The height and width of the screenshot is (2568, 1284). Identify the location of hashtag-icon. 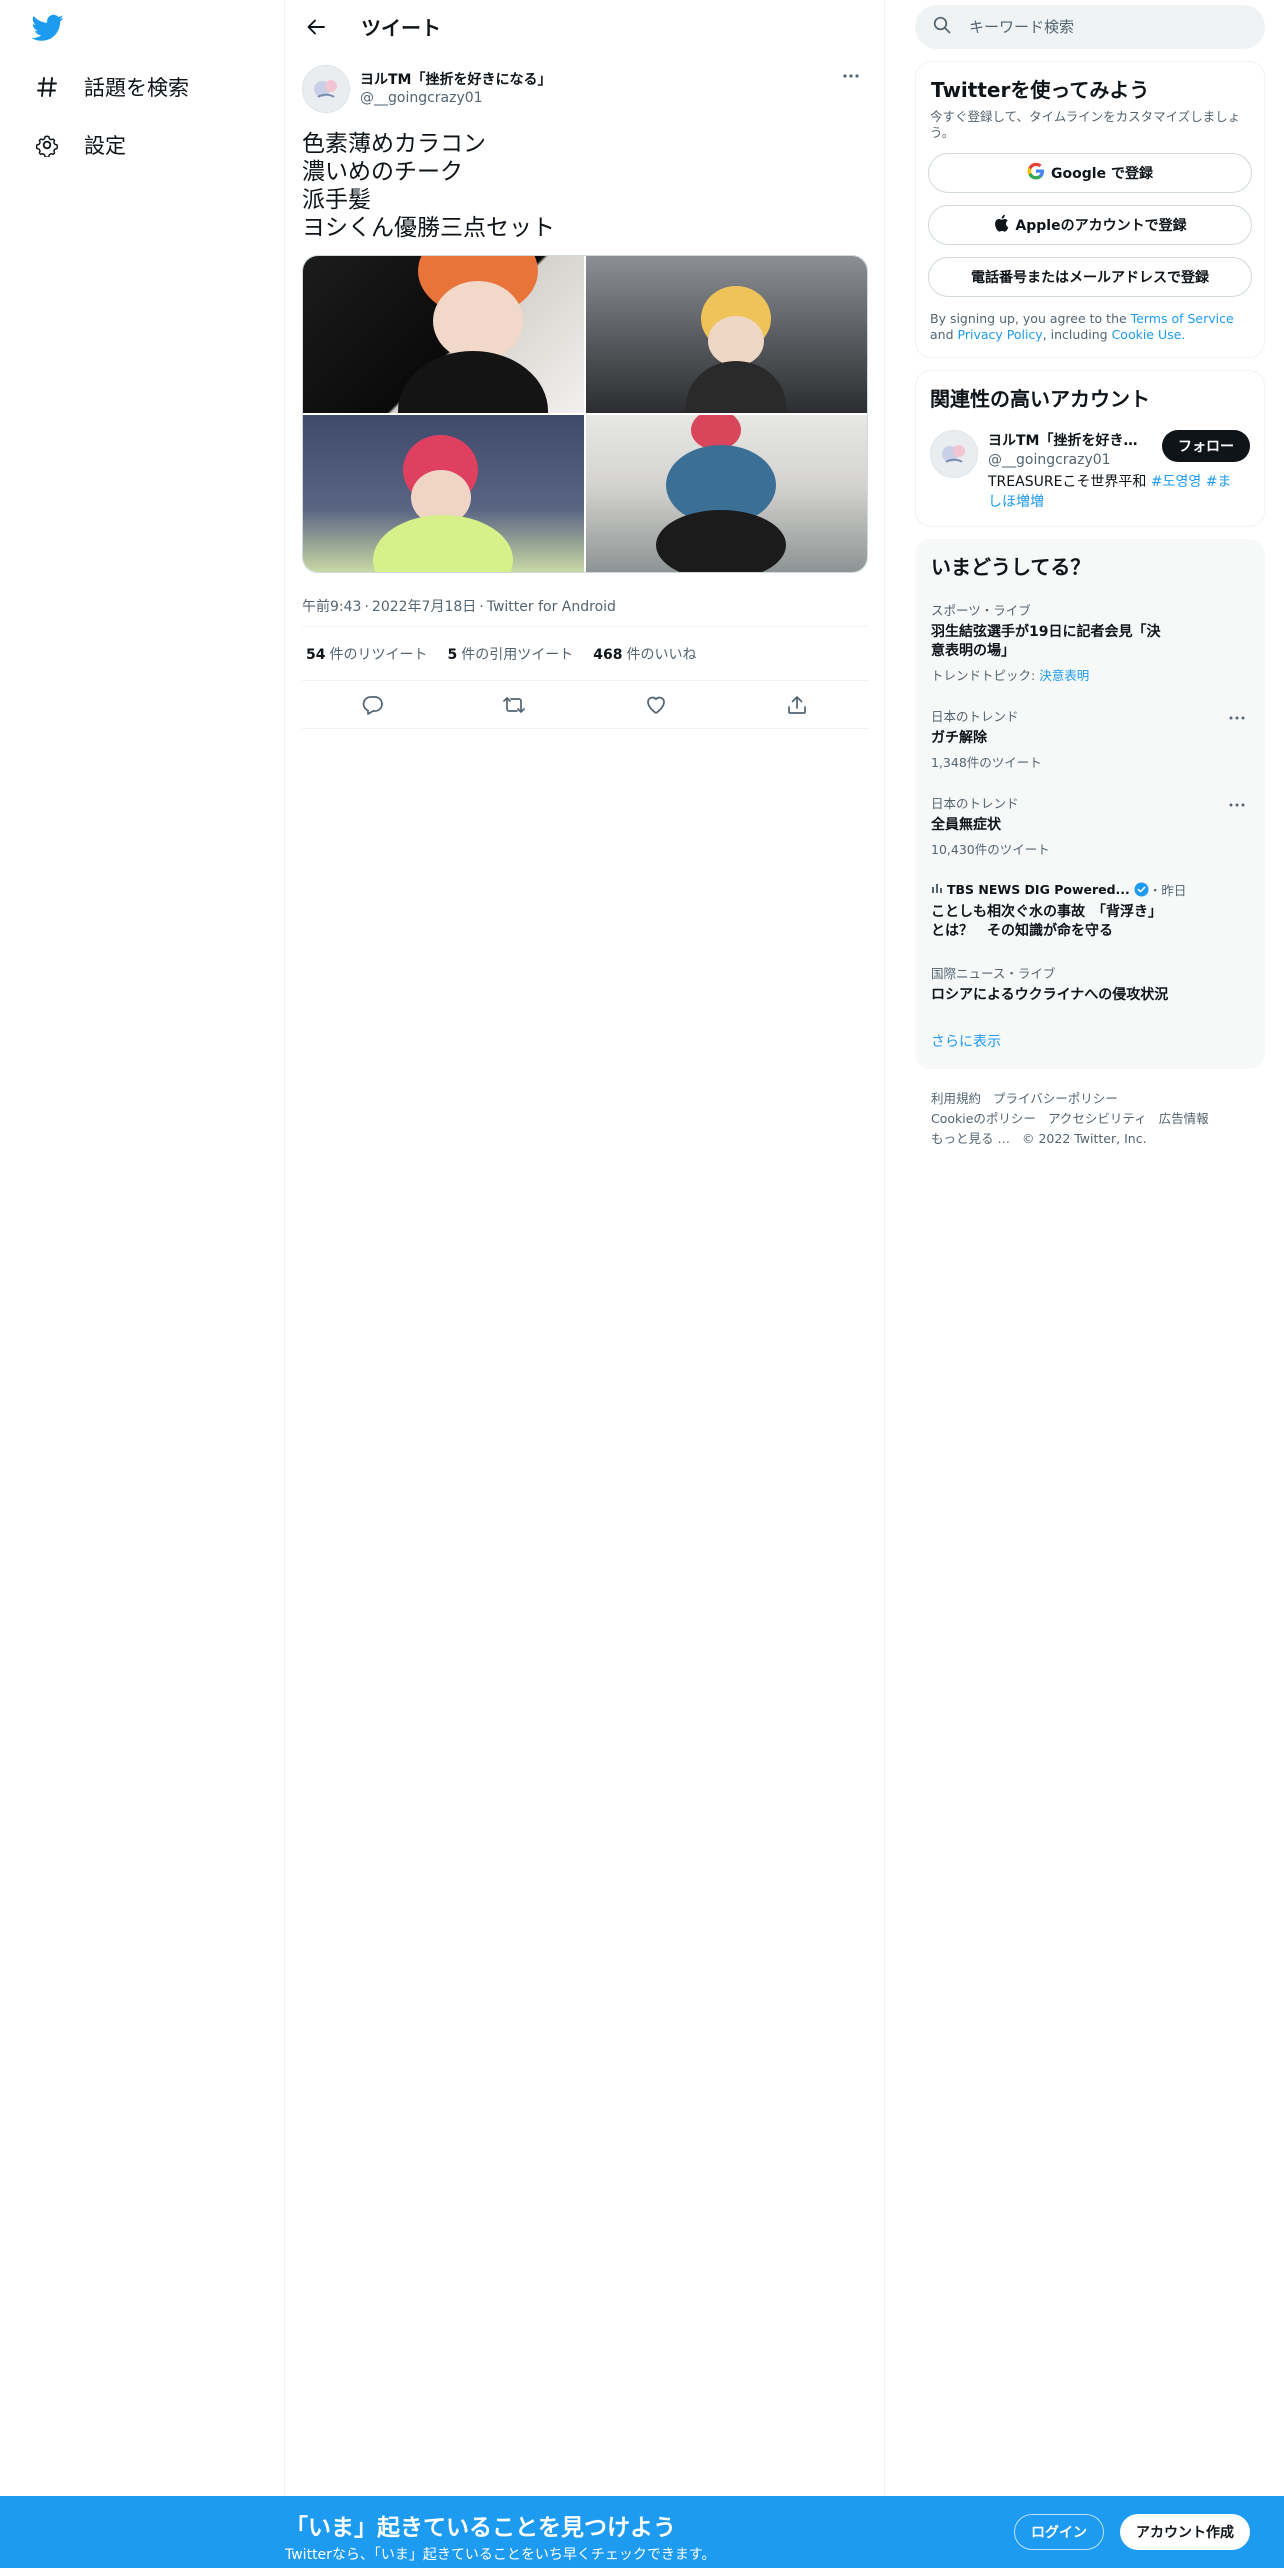
(47, 87).